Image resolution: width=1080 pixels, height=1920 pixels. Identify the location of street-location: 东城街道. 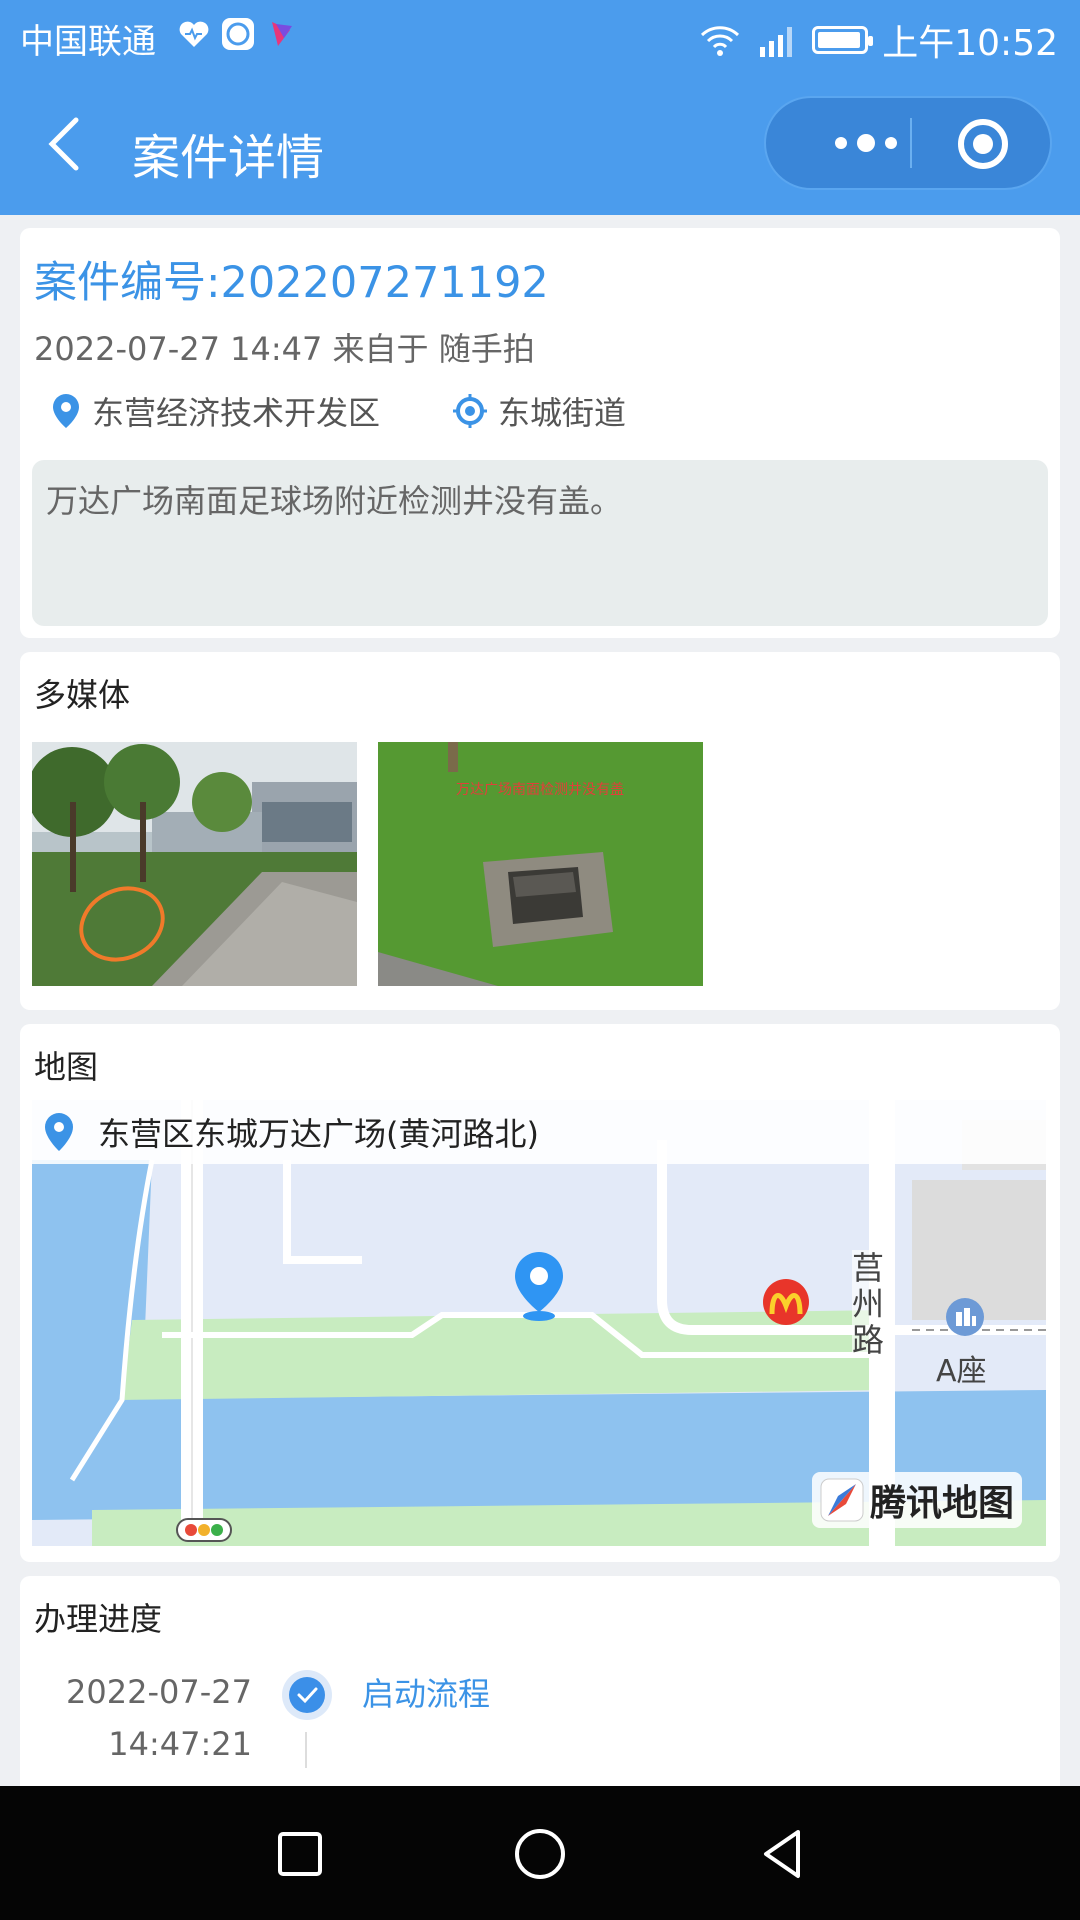
(539, 411).